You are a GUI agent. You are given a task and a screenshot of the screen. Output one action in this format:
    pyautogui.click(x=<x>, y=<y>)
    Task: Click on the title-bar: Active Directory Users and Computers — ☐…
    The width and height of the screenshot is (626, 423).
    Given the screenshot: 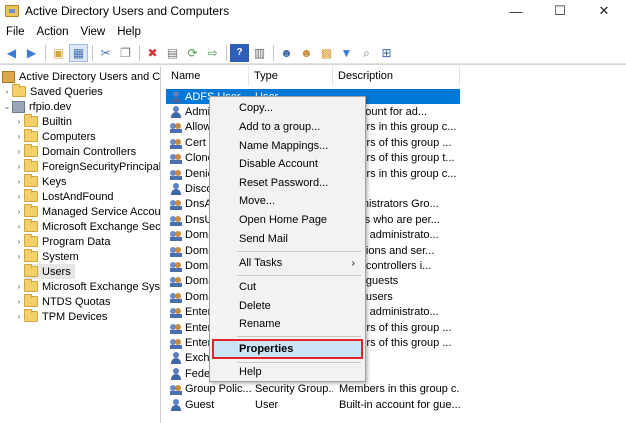 What is the action you would take?
    pyautogui.click(x=313, y=11)
    